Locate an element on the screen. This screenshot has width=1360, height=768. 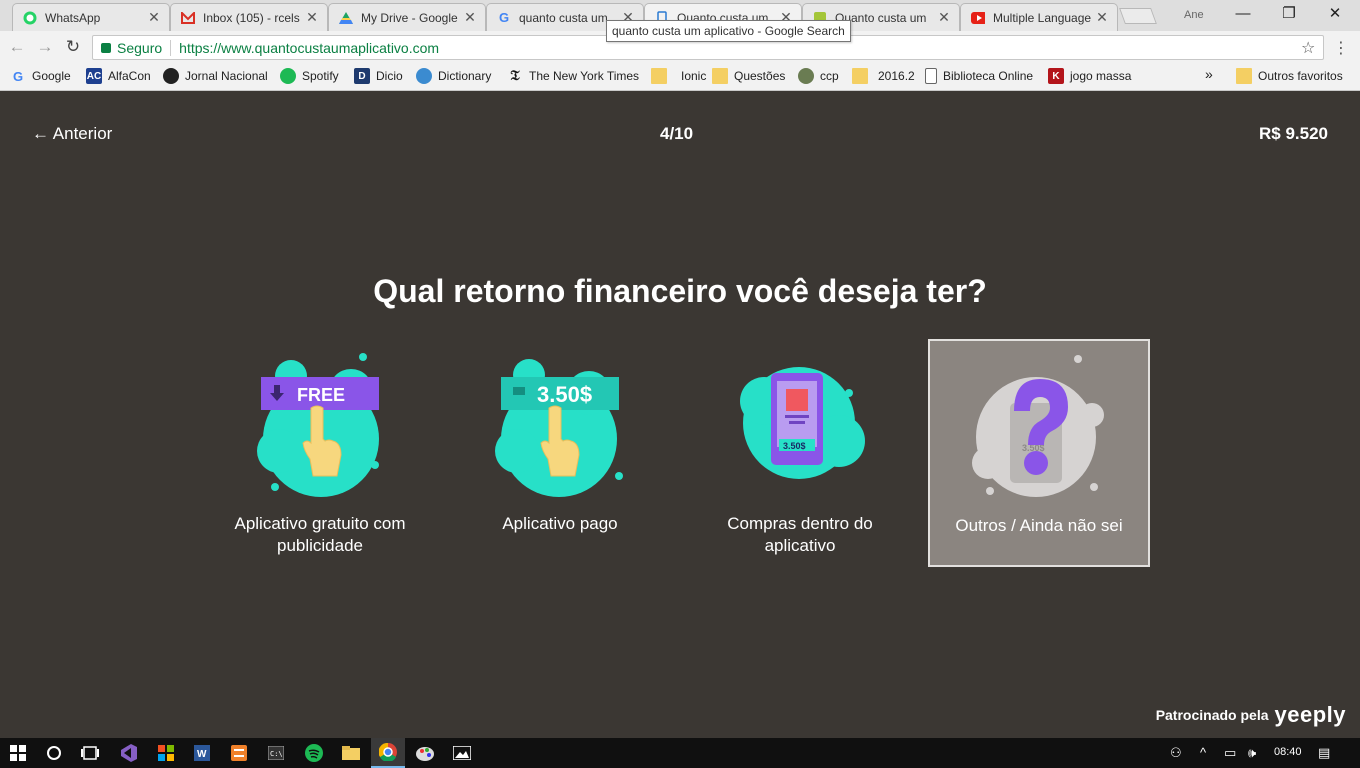
sublime-icon is located at coordinates (239, 753).